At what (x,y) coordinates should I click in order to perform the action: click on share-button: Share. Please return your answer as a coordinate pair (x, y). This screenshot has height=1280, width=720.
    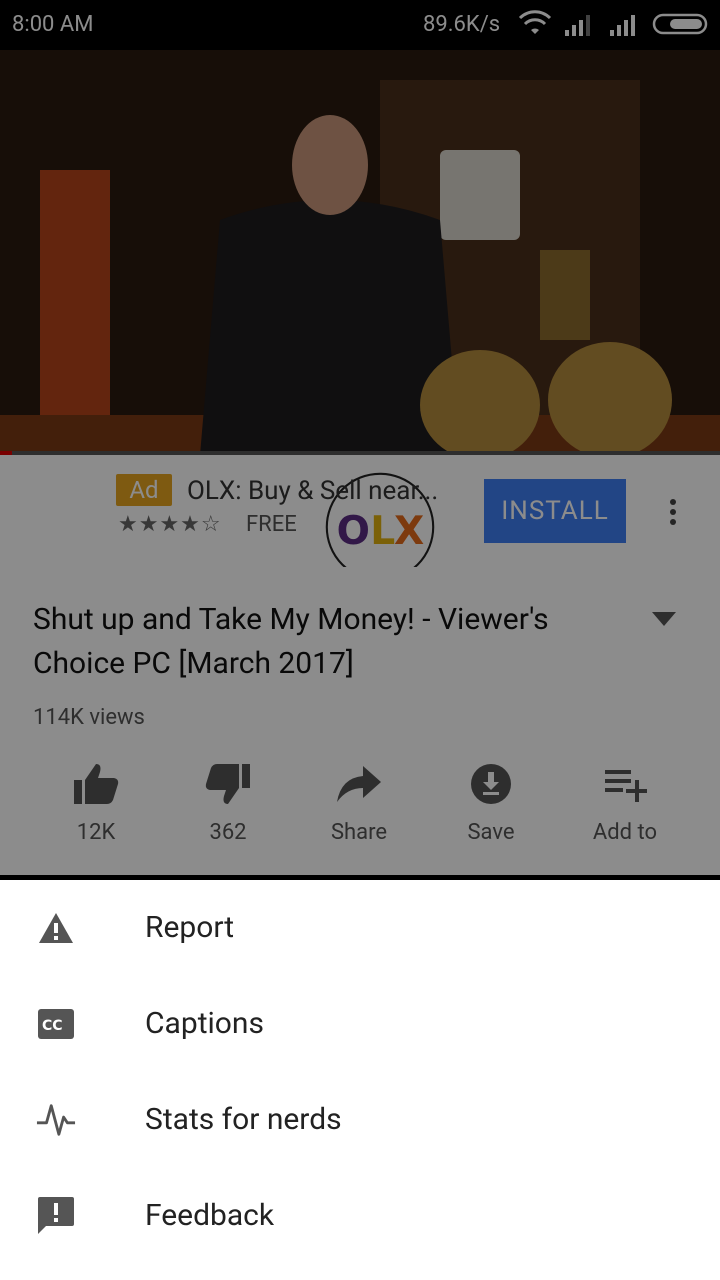
    Looking at the image, I should click on (359, 802).